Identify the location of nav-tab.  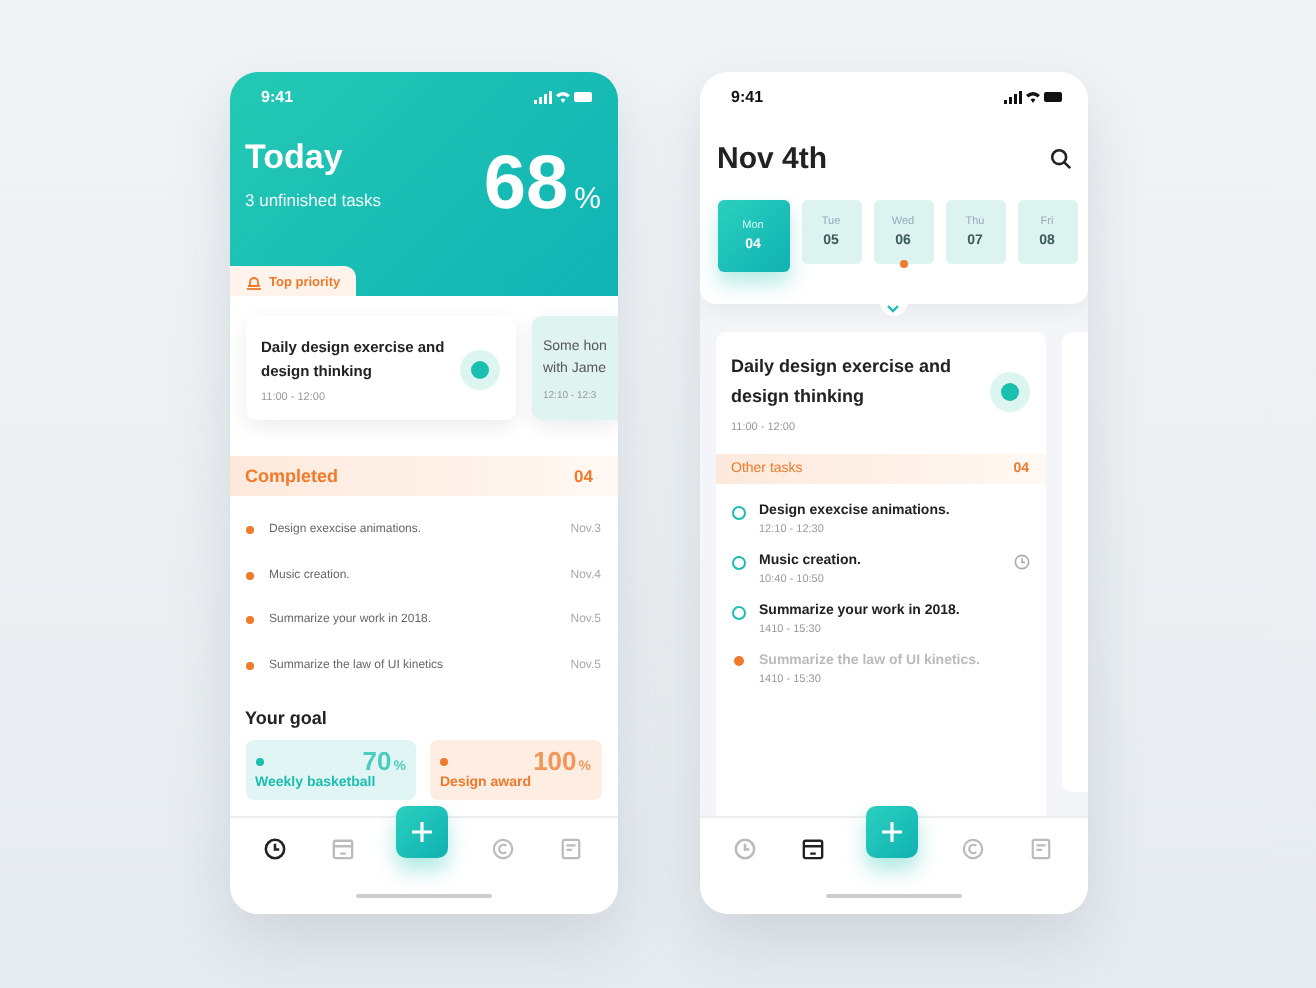
(275, 848).